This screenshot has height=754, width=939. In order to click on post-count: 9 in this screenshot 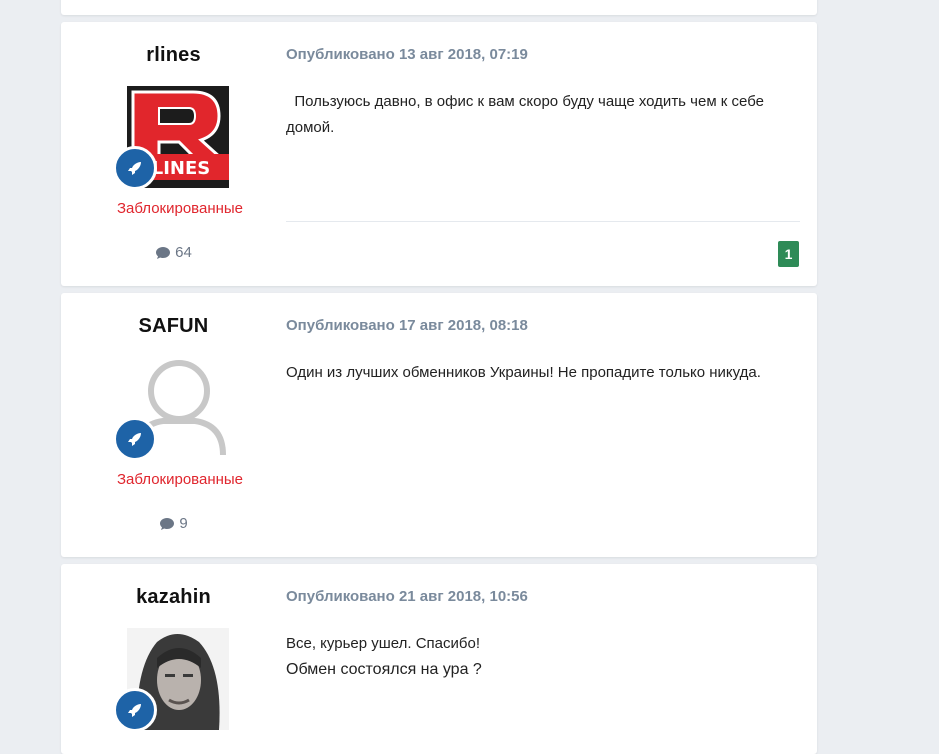, I will do `click(173, 523)`.